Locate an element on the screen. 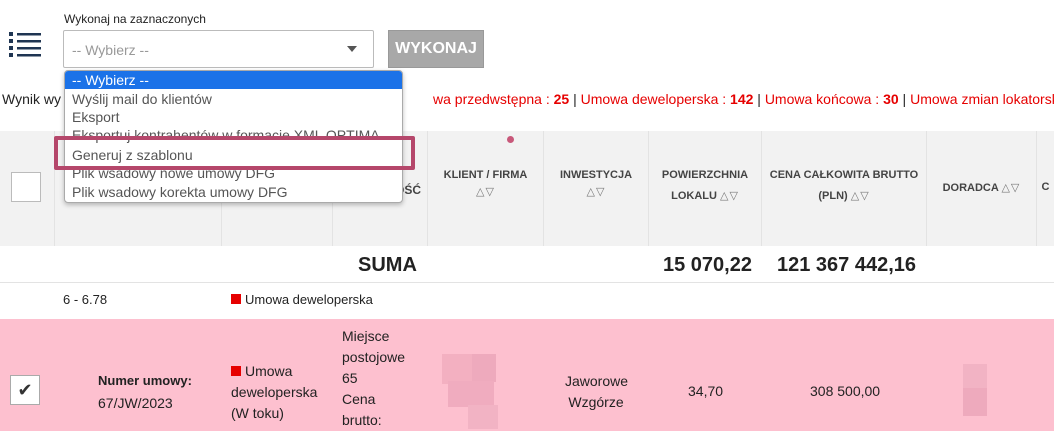  row-detail: Miejsce is located at coordinates (366, 336).